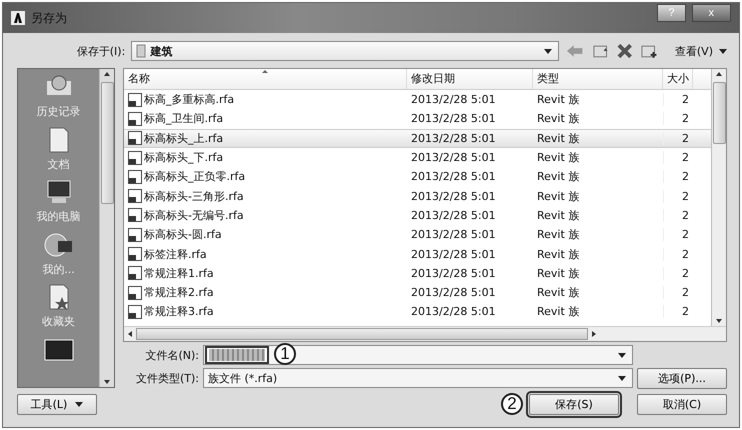 This screenshot has width=742, height=430. I want to click on file-name: 标高标头_下.rfa, so click(184, 158).